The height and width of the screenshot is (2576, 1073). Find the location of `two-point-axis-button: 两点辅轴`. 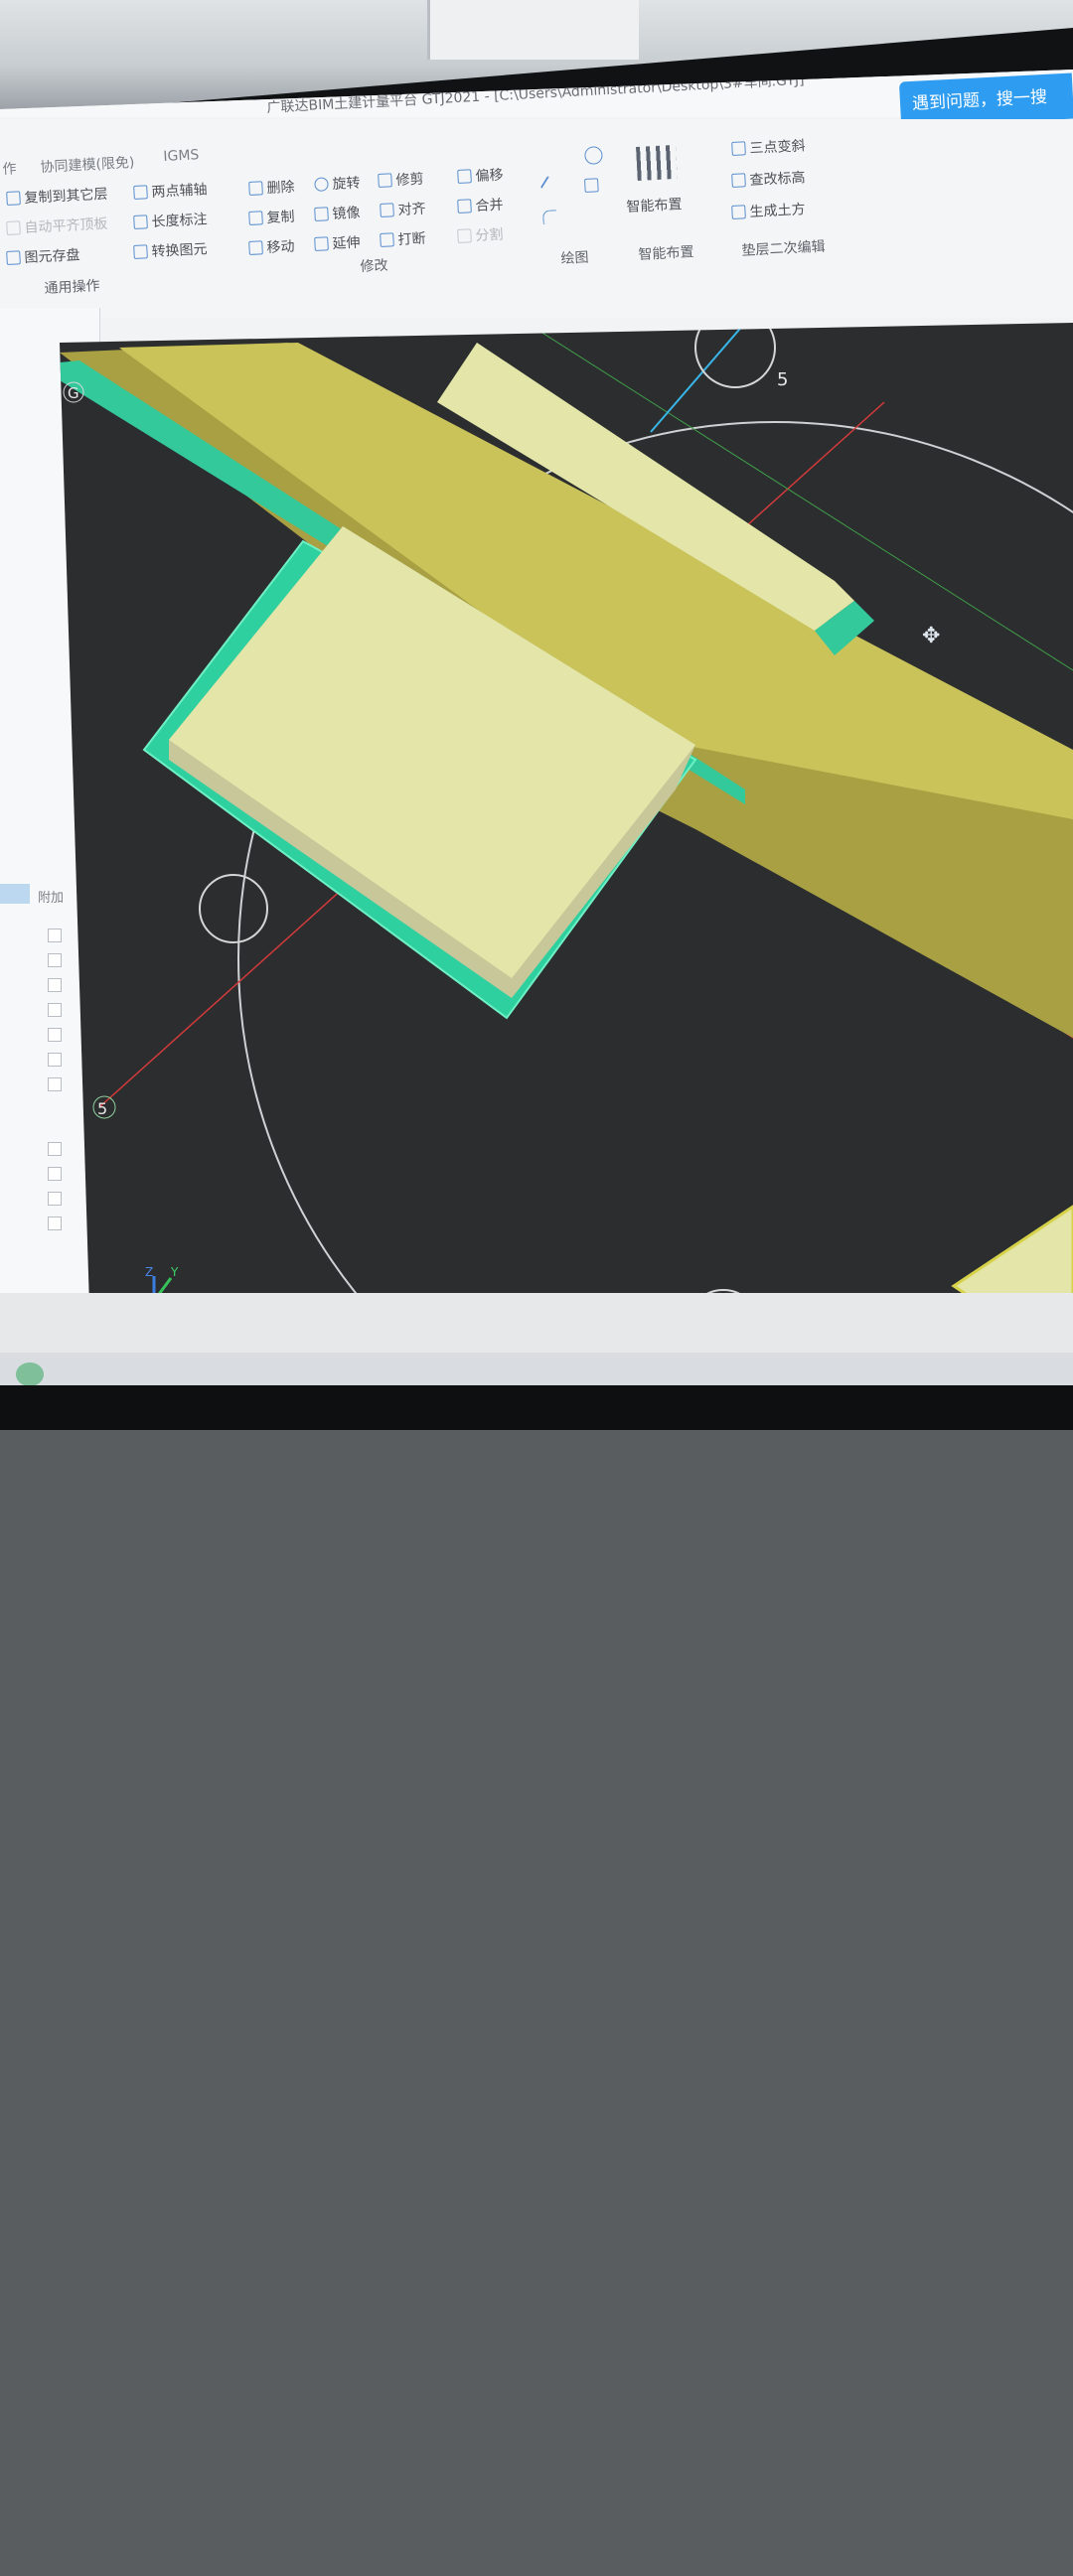

two-point-axis-button: 两点辅轴 is located at coordinates (170, 191).